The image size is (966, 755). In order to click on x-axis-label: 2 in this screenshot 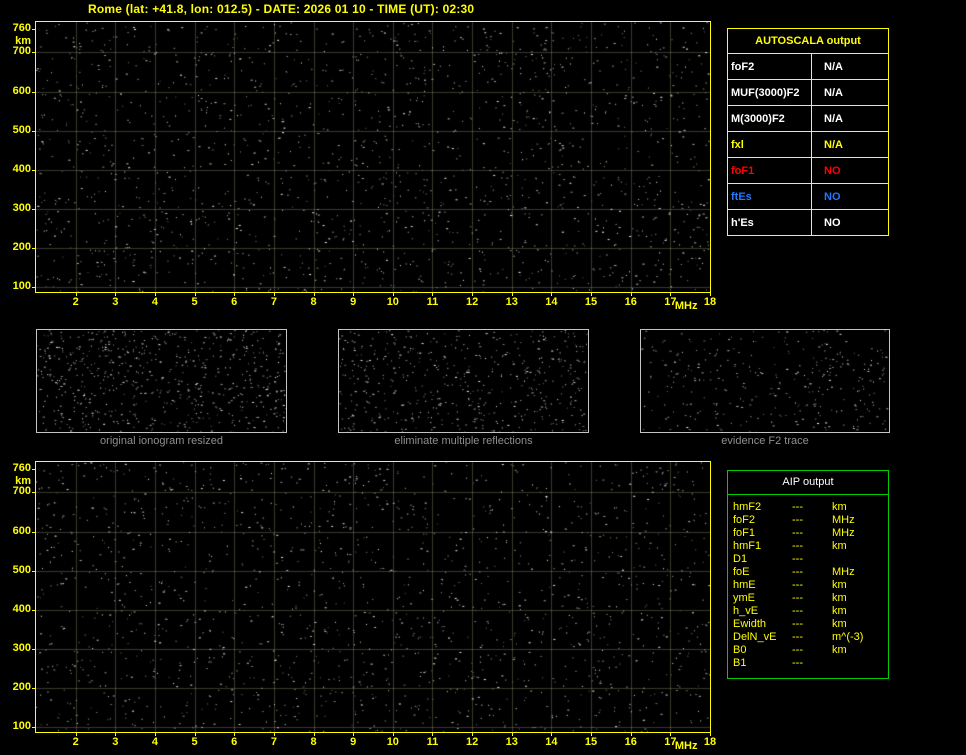, I will do `click(75, 302)`.